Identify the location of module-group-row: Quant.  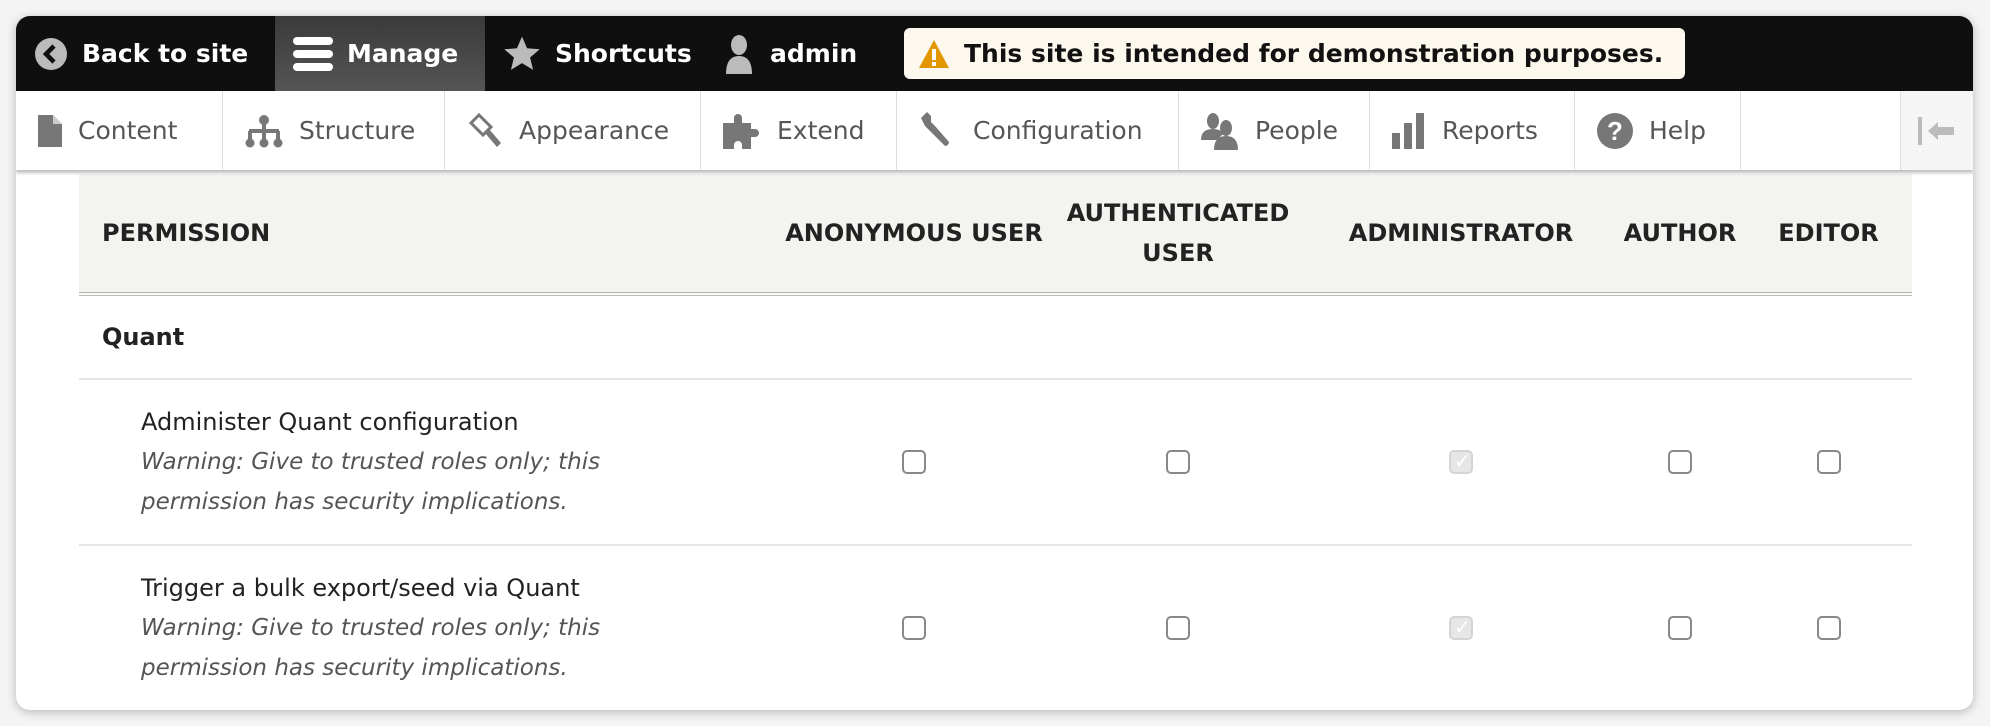
(995, 337).